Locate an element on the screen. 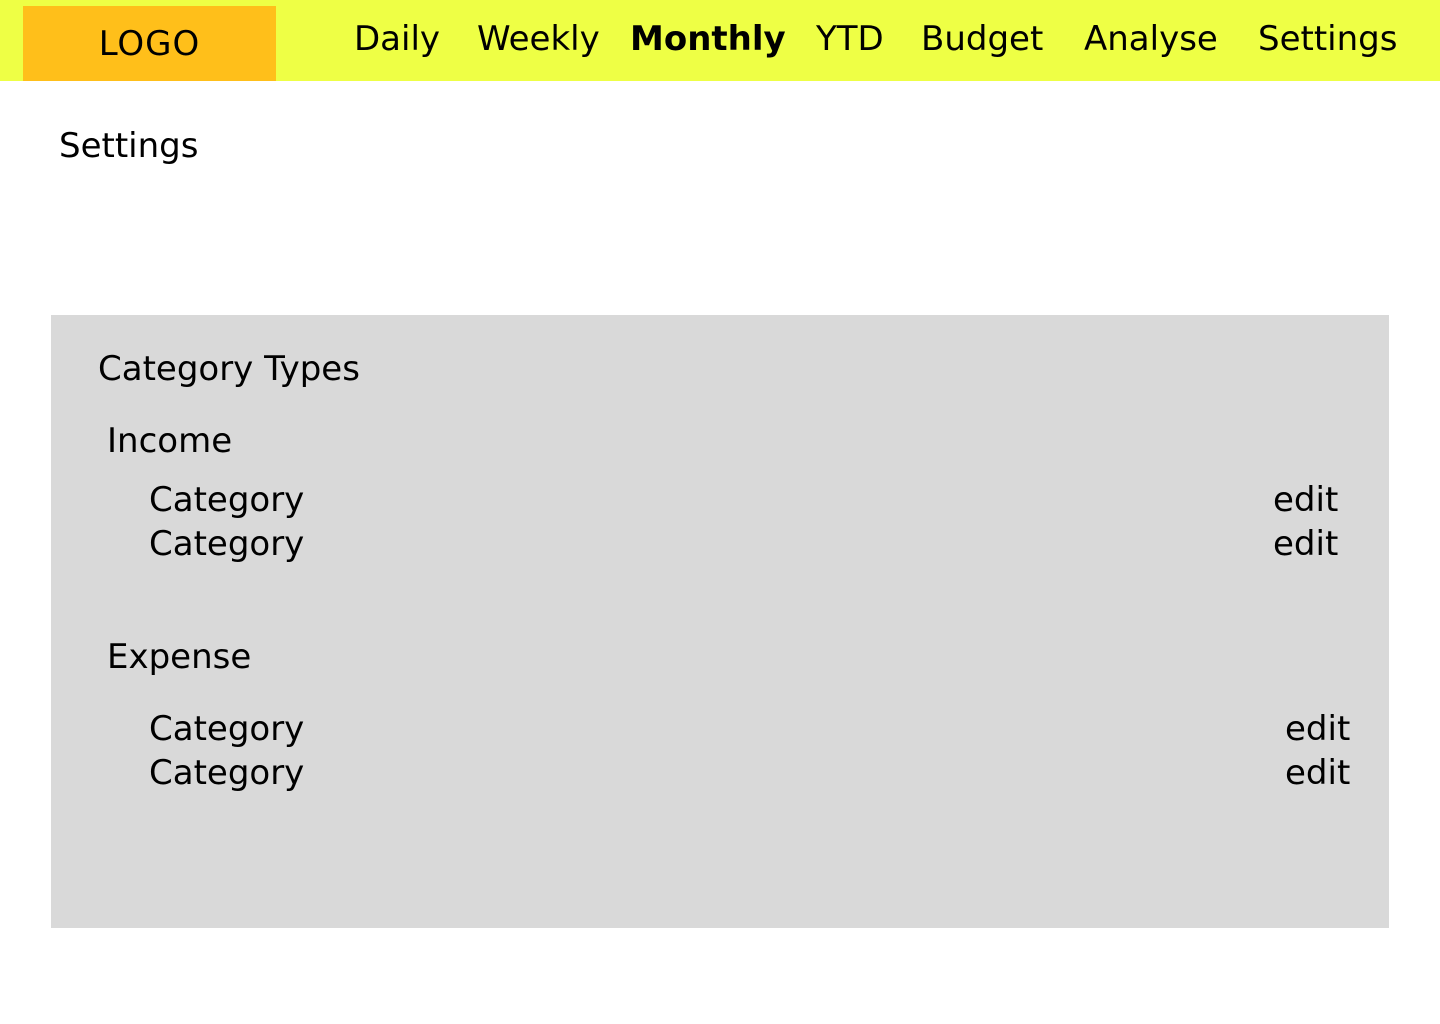  income-group-title: Income is located at coordinates (170, 441).